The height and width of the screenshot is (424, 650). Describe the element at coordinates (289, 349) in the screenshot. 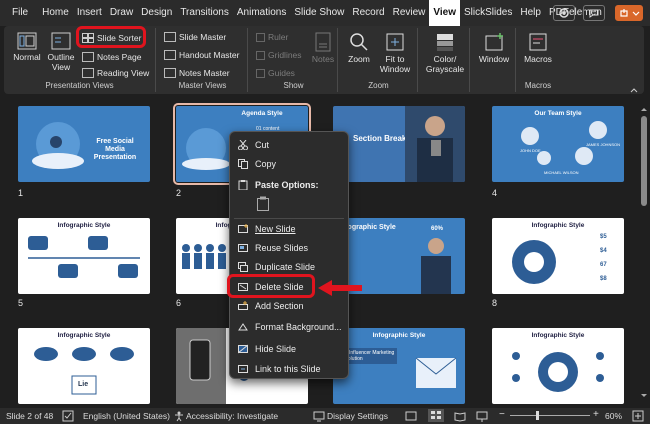

I see `menu-item-hide-slide: Hide Slide` at that location.